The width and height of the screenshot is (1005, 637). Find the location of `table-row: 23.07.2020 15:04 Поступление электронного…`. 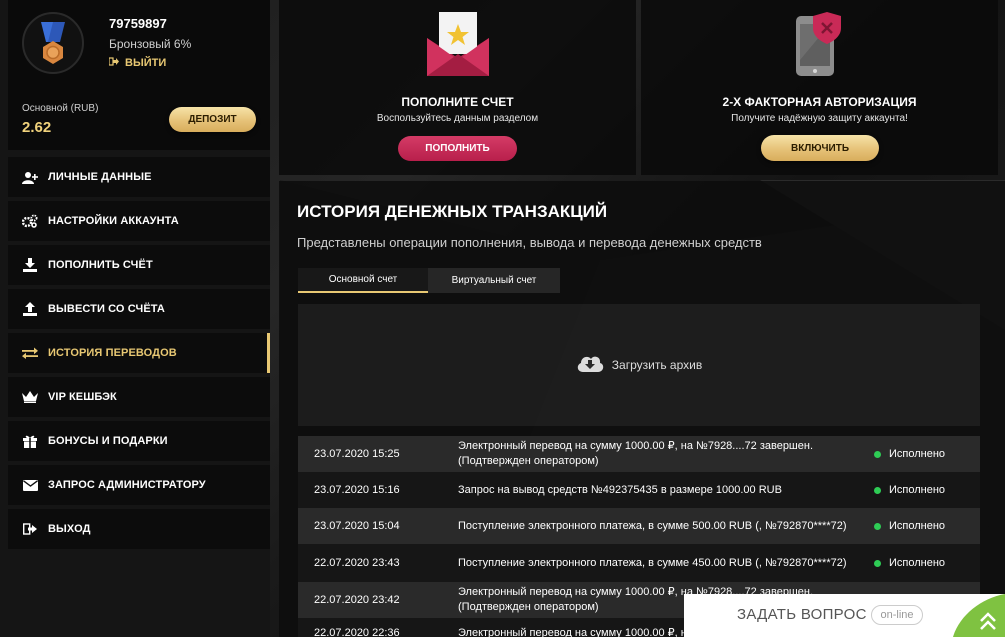

table-row: 23.07.2020 15:04 Поступление электронного… is located at coordinates (639, 526).